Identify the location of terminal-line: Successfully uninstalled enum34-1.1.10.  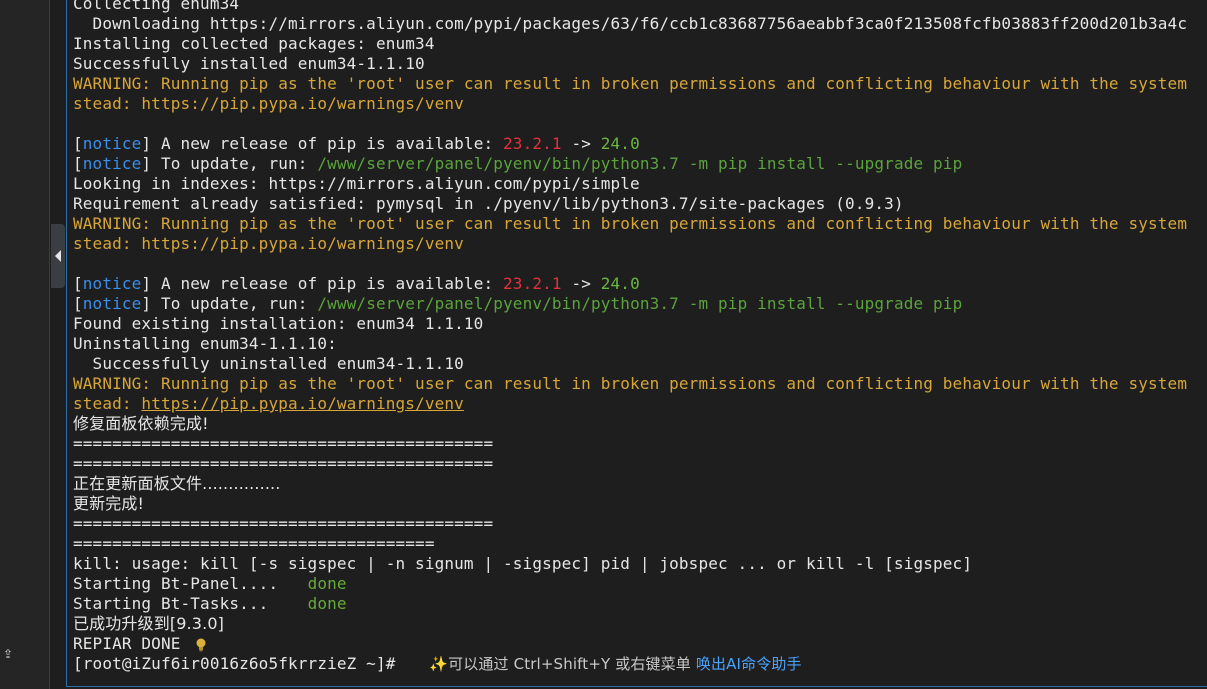
(268, 363).